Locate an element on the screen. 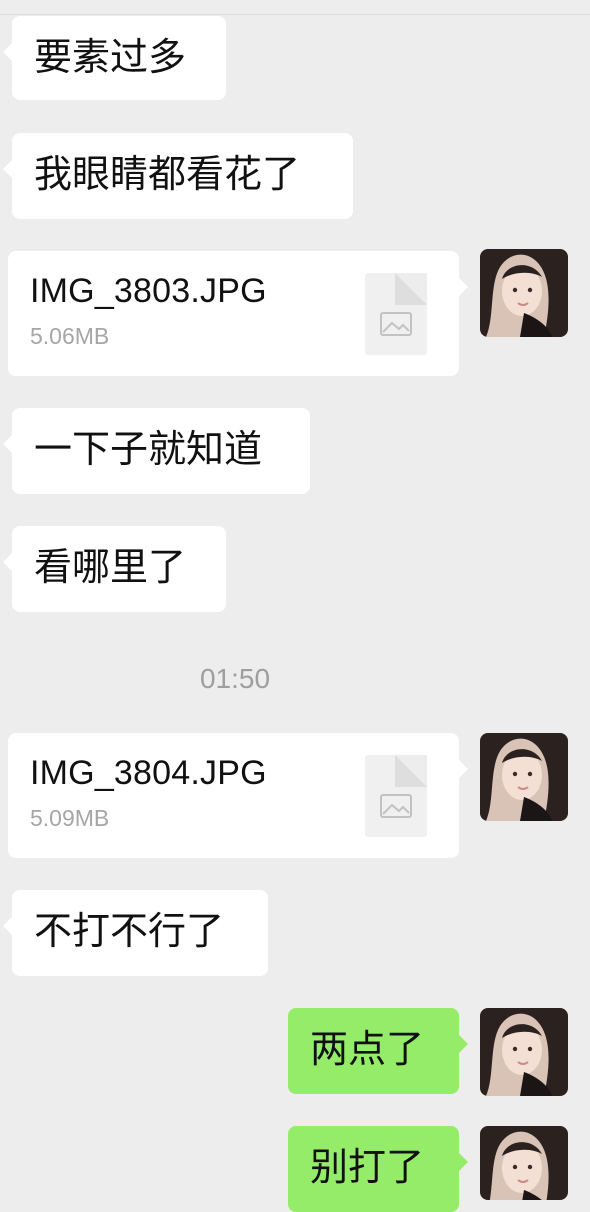 Image resolution: width=590 pixels, height=1212 pixels. message-bubble-incoming: 要素过多 is located at coordinates (114, 58).